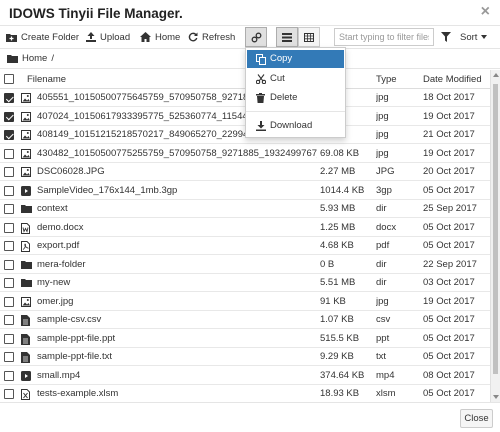 This screenshot has height=432, width=500. What do you see at coordinates (496, 397) in the screenshot?
I see `scroll-down-icon` at bounding box center [496, 397].